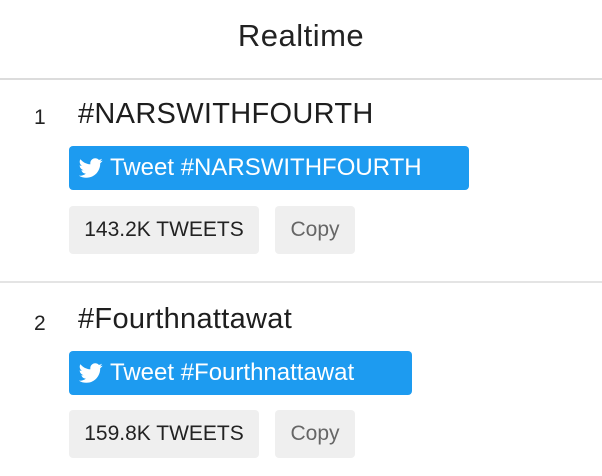 The height and width of the screenshot is (476, 602). I want to click on tweet-hashtag-button: Tweet #NARSWITHFOURTH, so click(269, 168).